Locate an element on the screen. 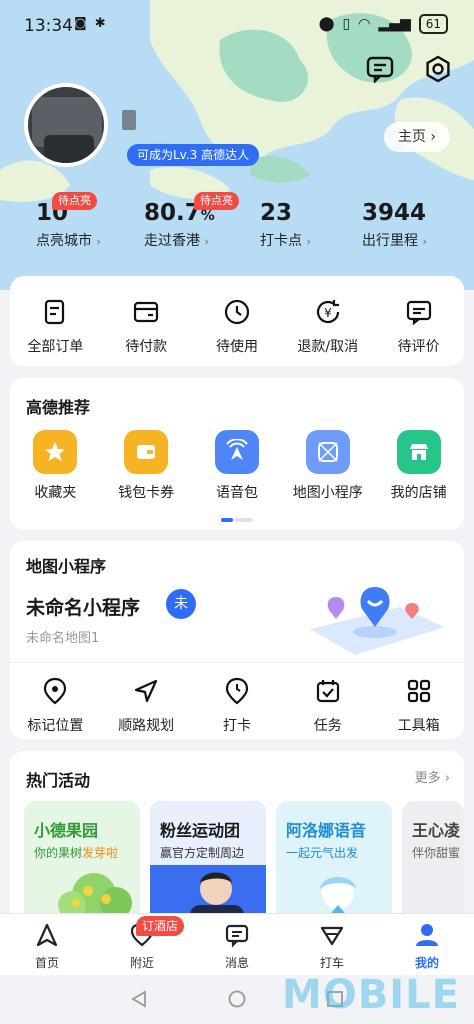  comment-icon is located at coordinates (418, 312).